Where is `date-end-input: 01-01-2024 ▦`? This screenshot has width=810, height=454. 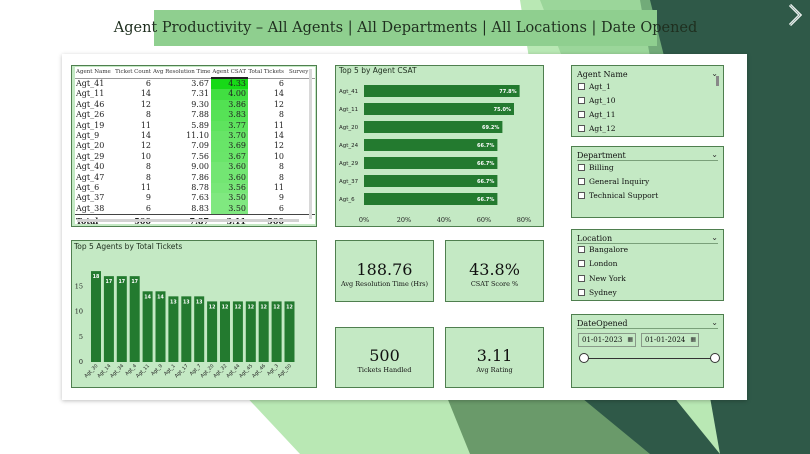
date-end-input: 01-01-2024 ▦ is located at coordinates (670, 340).